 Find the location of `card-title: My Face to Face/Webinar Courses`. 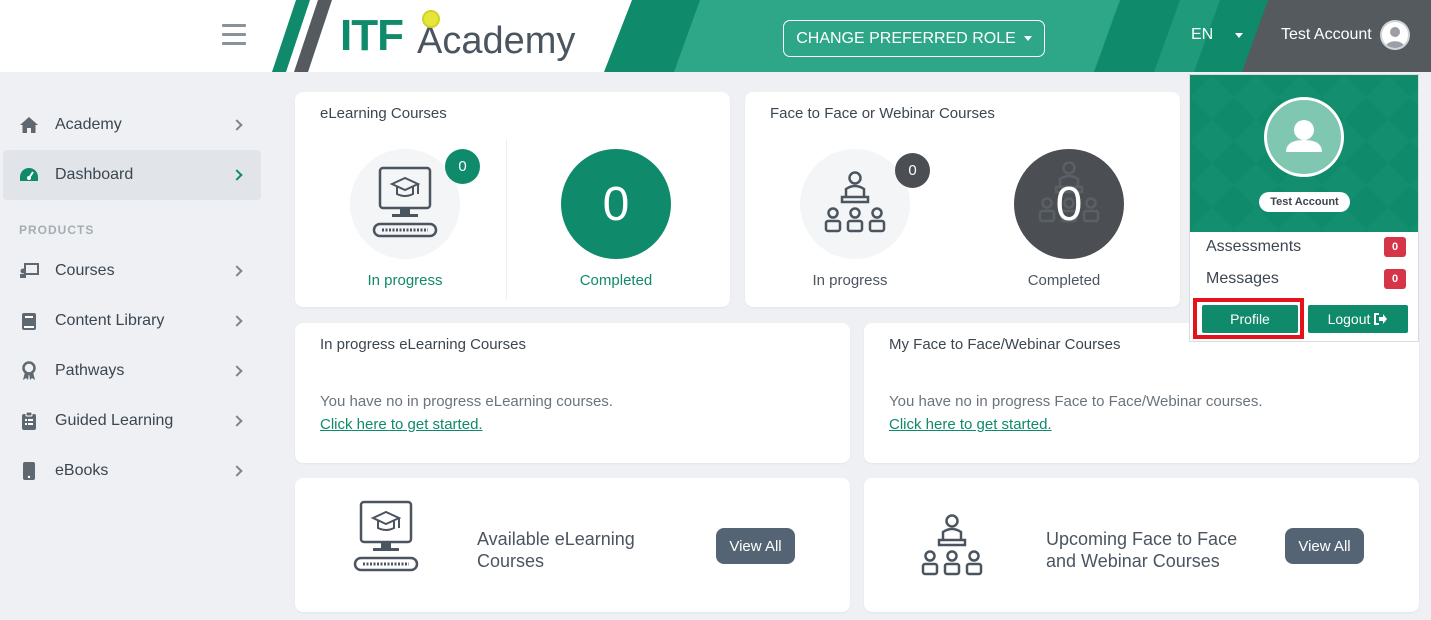

card-title: My Face to Face/Webinar Courses is located at coordinates (1005, 344).